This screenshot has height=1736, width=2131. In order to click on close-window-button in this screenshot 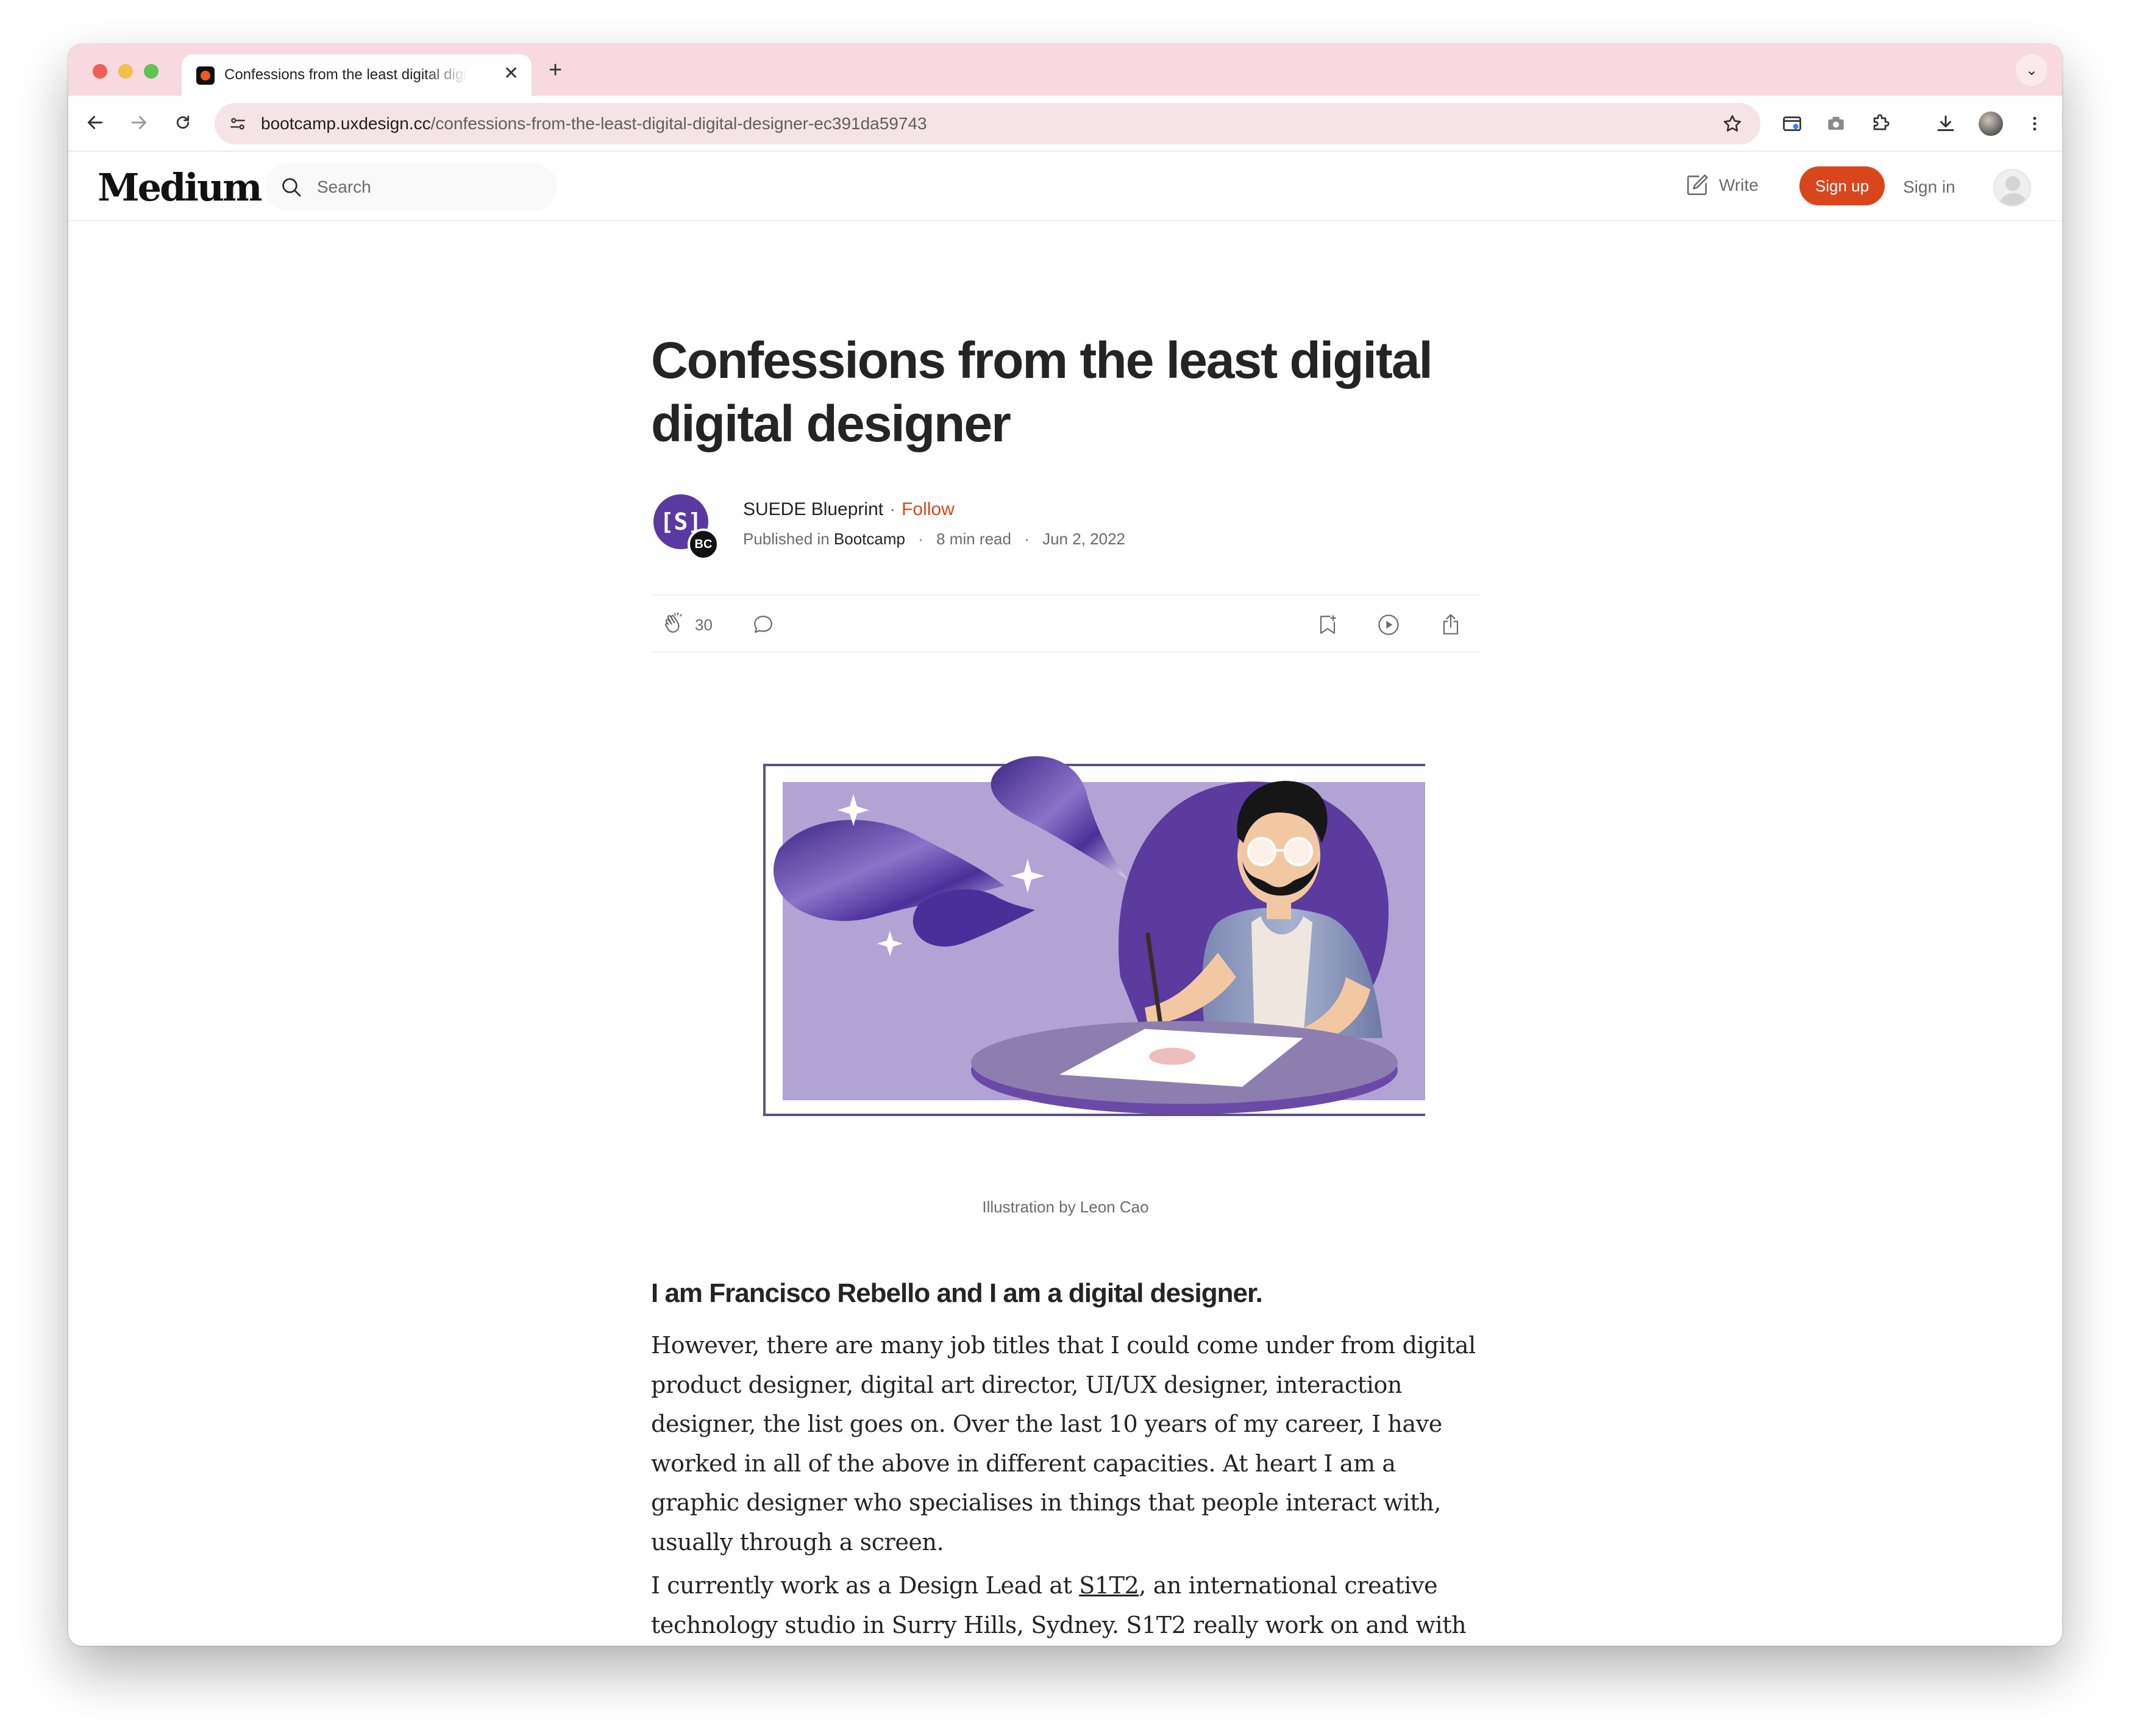, I will do `click(100, 71)`.